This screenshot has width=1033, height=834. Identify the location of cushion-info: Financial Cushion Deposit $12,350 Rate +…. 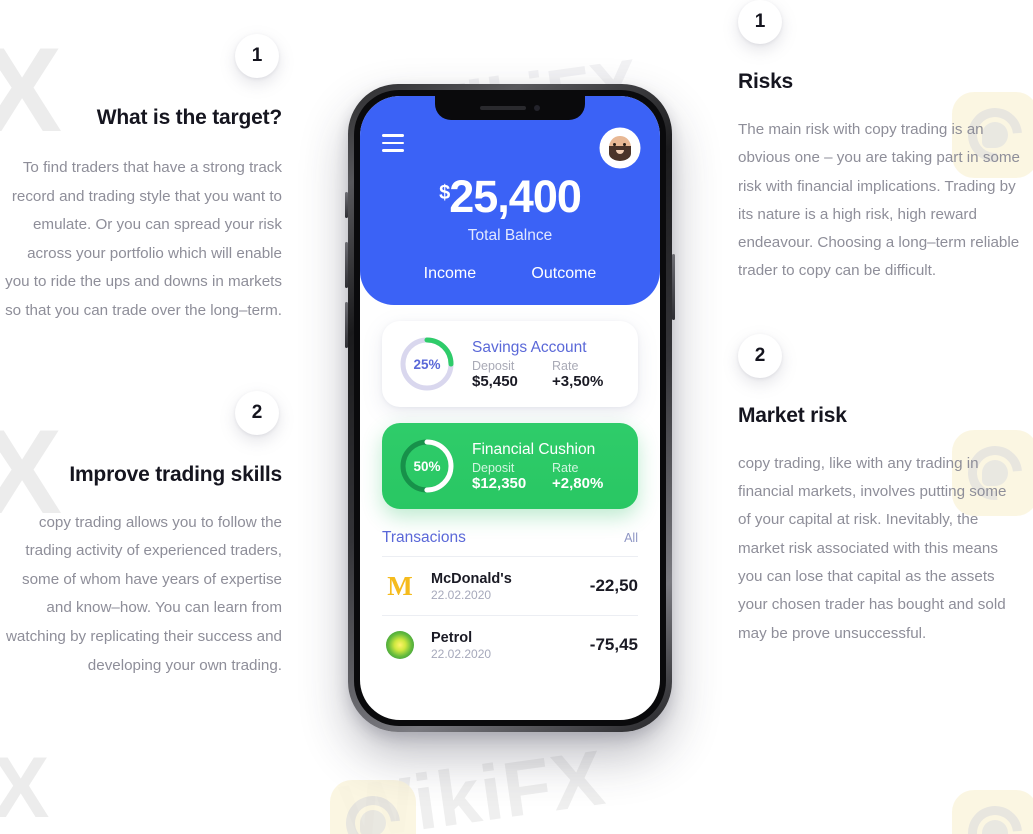
(547, 466).